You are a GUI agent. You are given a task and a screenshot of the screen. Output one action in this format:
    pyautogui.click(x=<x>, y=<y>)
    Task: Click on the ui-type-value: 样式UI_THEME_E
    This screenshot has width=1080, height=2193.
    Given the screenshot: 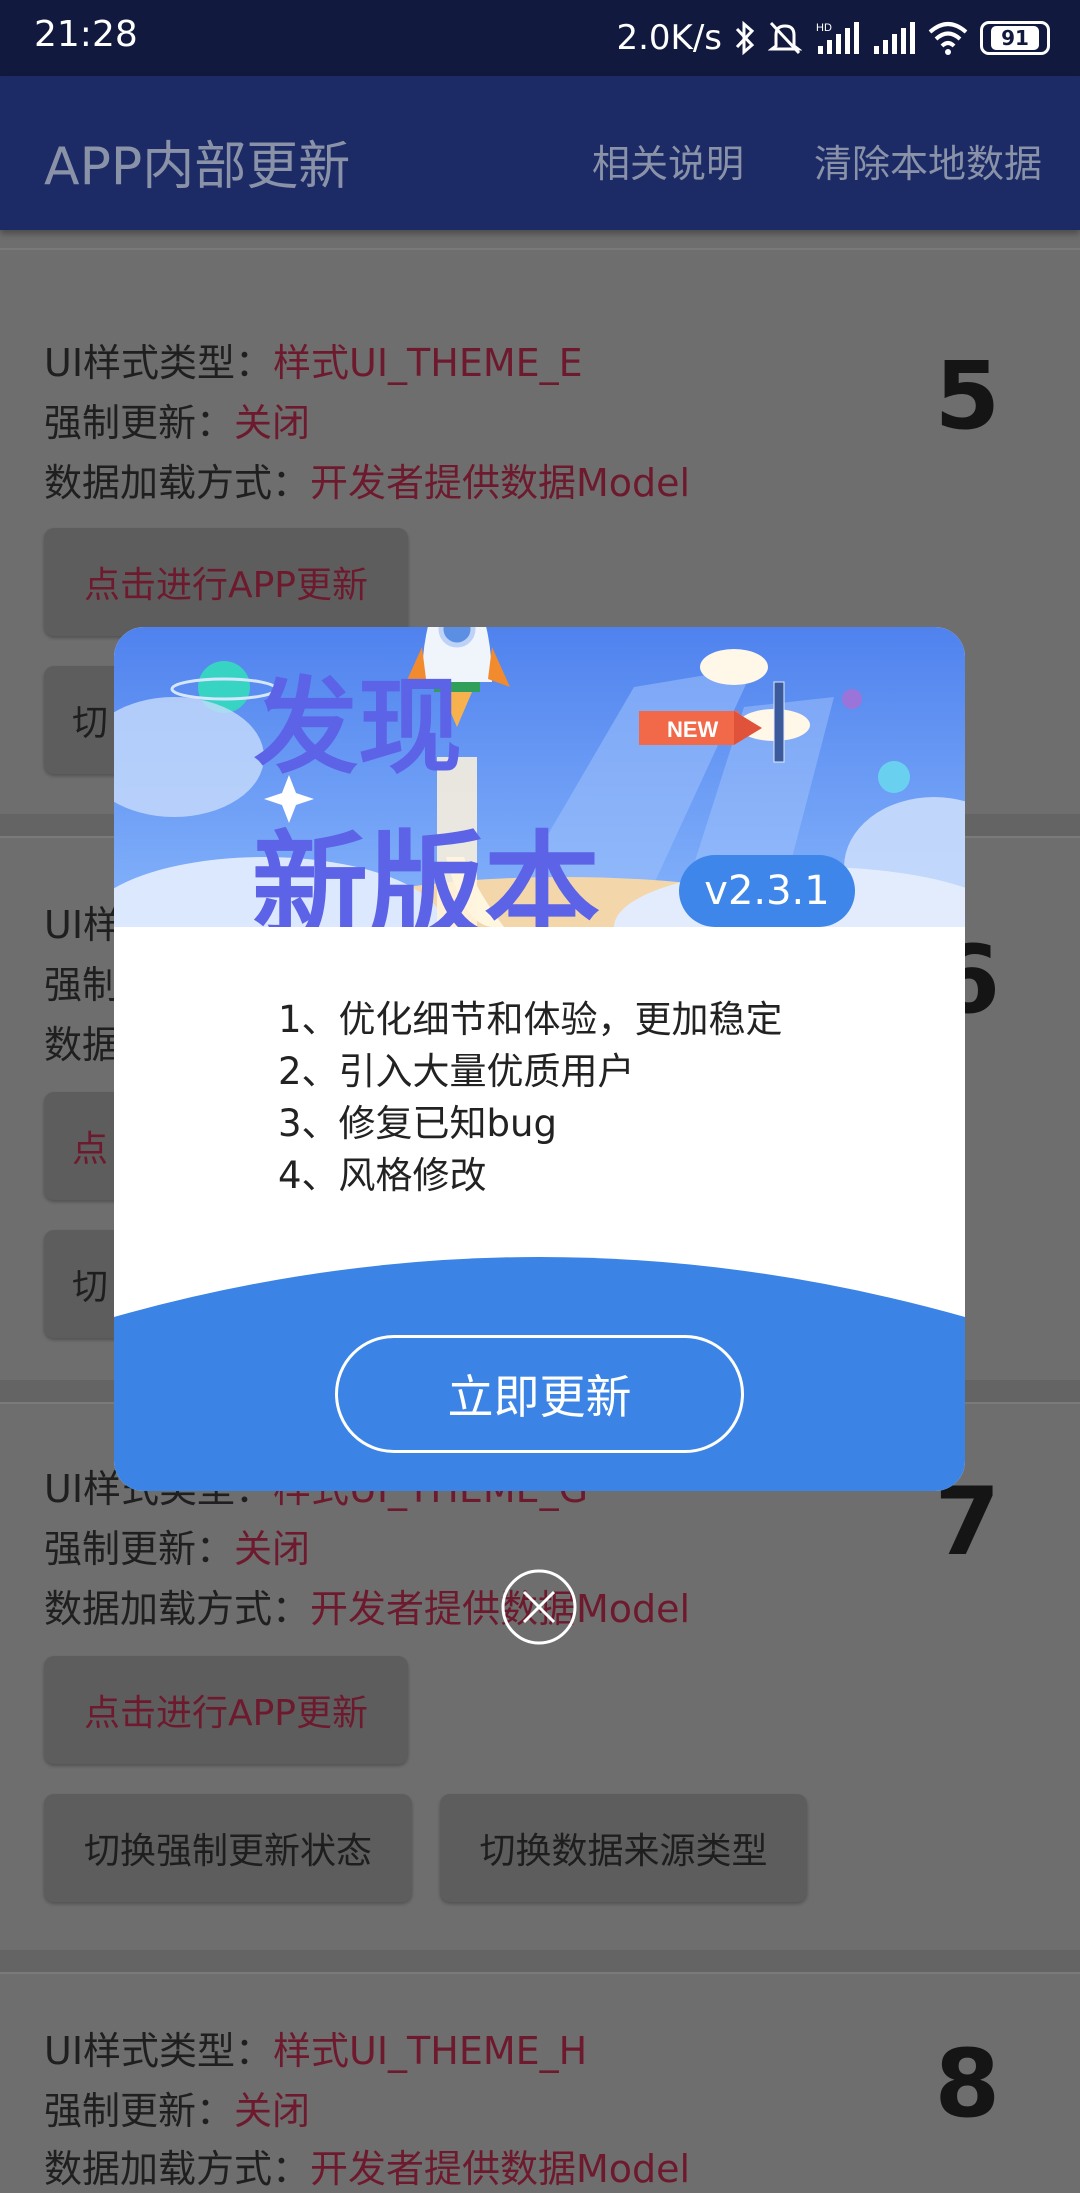 What is the action you would take?
    pyautogui.click(x=428, y=363)
    